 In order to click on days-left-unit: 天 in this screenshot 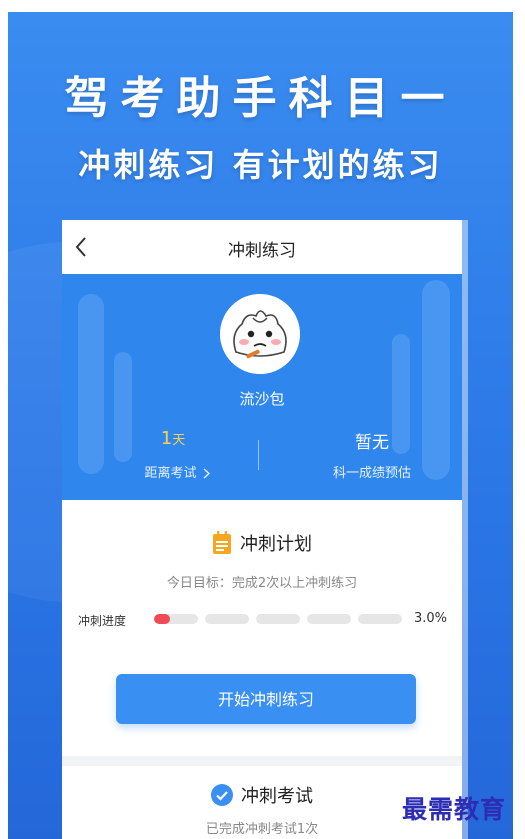, I will do `click(179, 440)`.